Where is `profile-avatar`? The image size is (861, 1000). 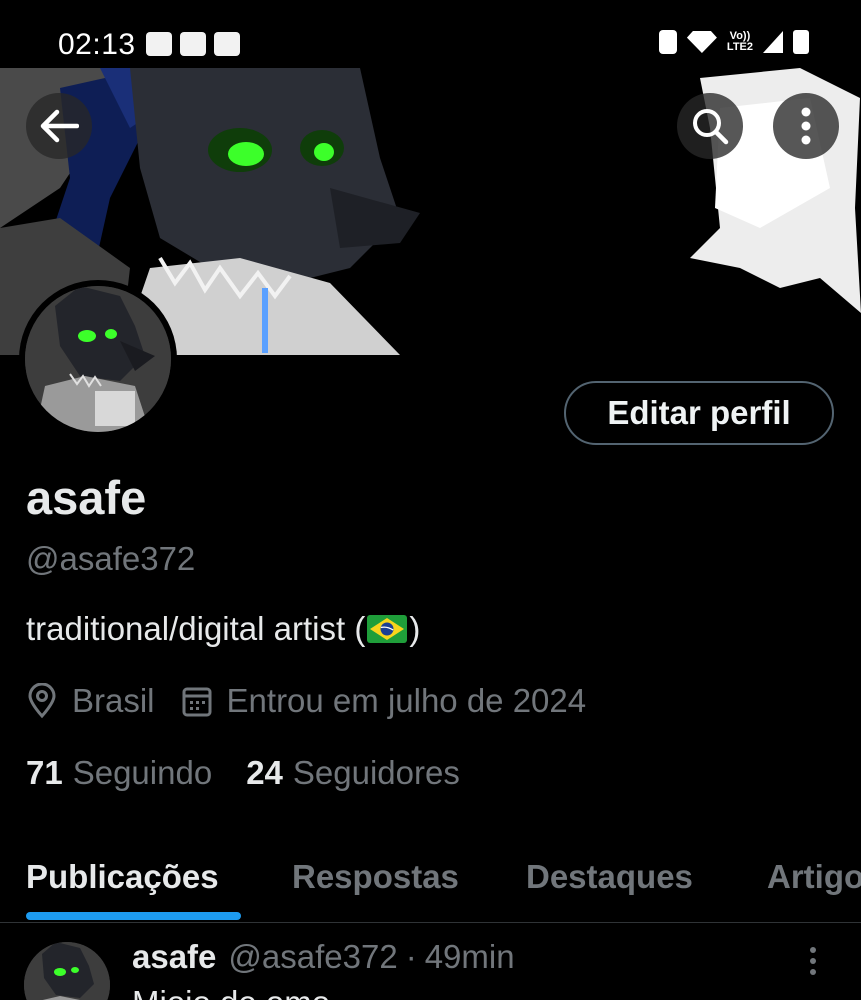
profile-avatar is located at coordinates (98, 359).